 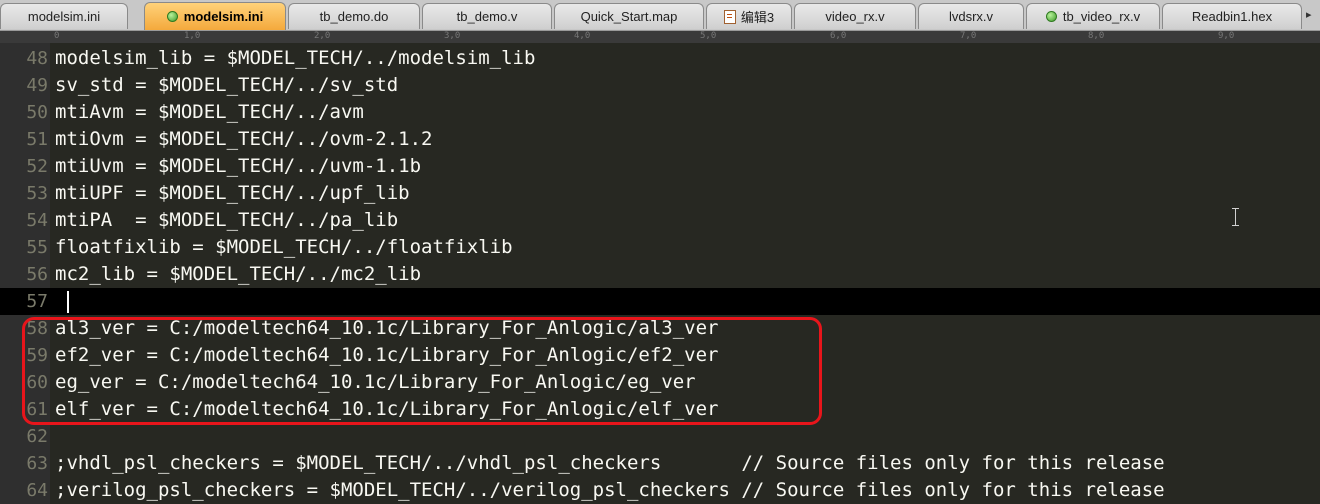 I want to click on tab-label: Quick_Start.map, so click(x=629, y=16).